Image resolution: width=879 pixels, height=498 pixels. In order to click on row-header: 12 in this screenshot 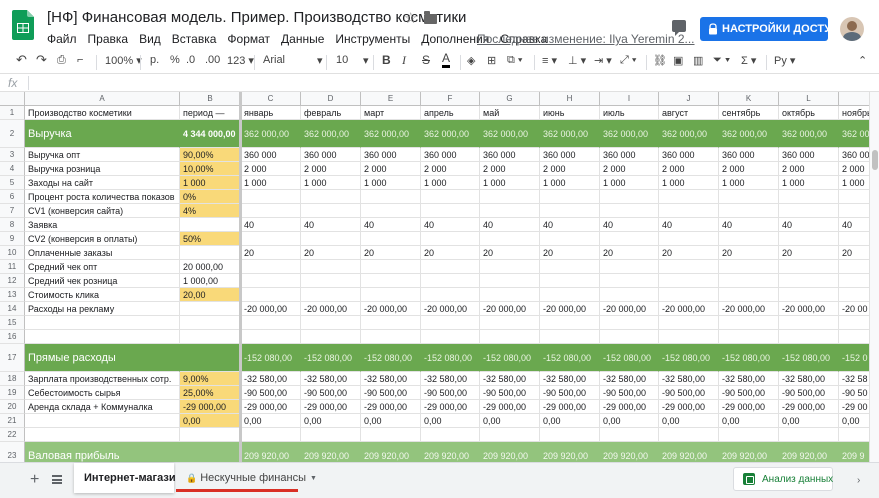, I will do `click(12, 281)`.